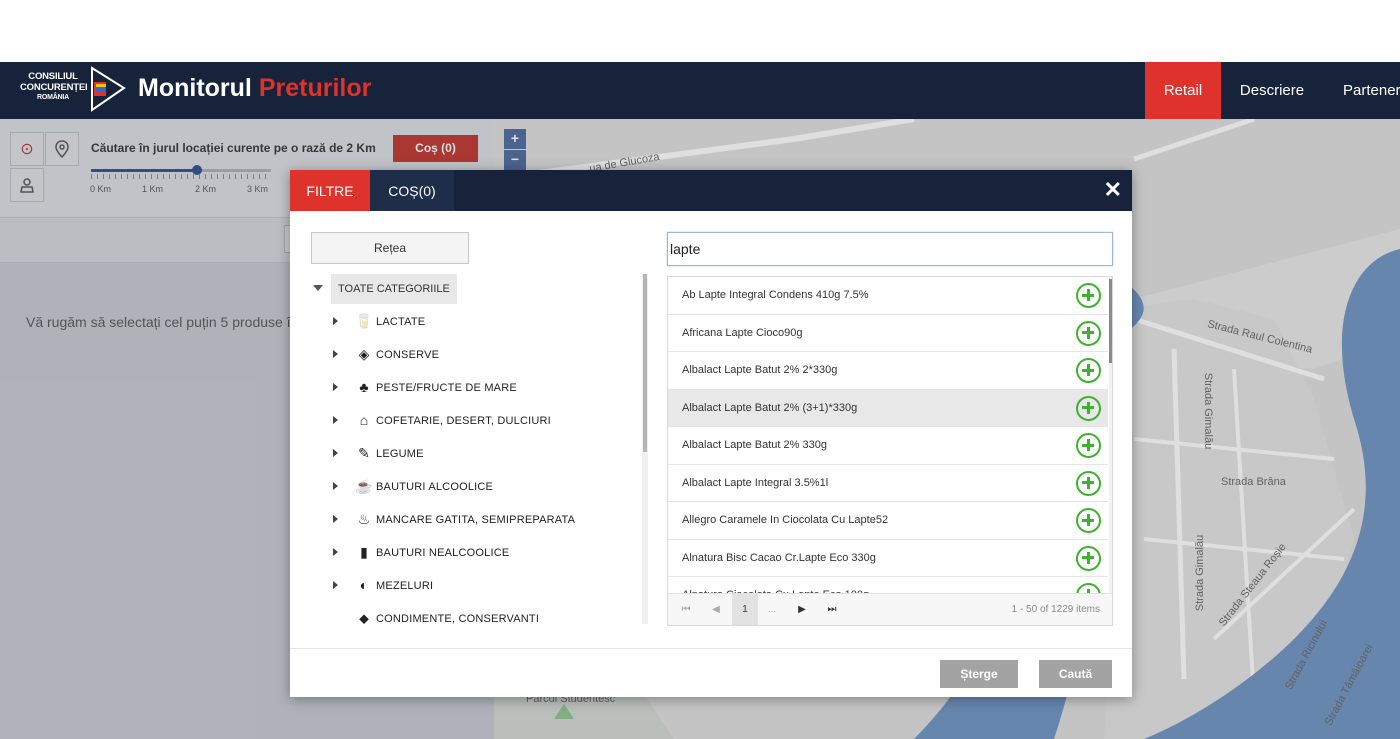 The height and width of the screenshot is (739, 1400). I want to click on category-item: ⌂ COFETARIE, DESERT, DULCIURI, so click(476, 421).